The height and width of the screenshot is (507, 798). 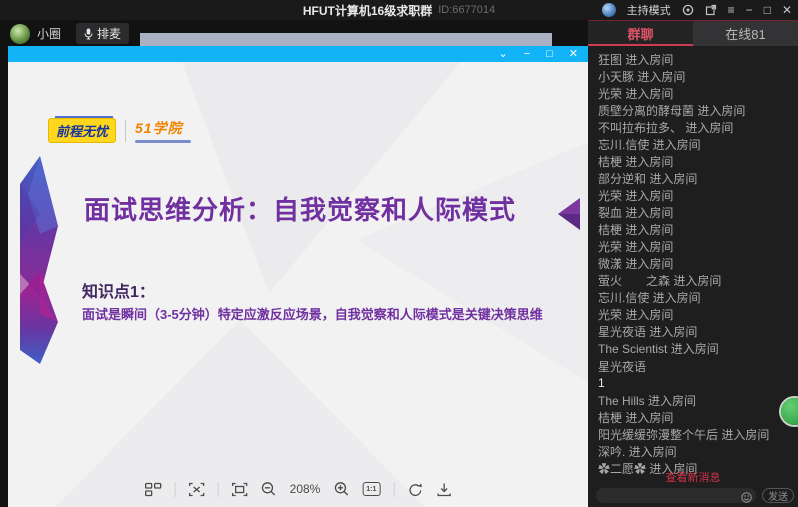 What do you see at coordinates (648, 332) in the screenshot?
I see `chat-message: 星光夜语 进入房间` at bounding box center [648, 332].